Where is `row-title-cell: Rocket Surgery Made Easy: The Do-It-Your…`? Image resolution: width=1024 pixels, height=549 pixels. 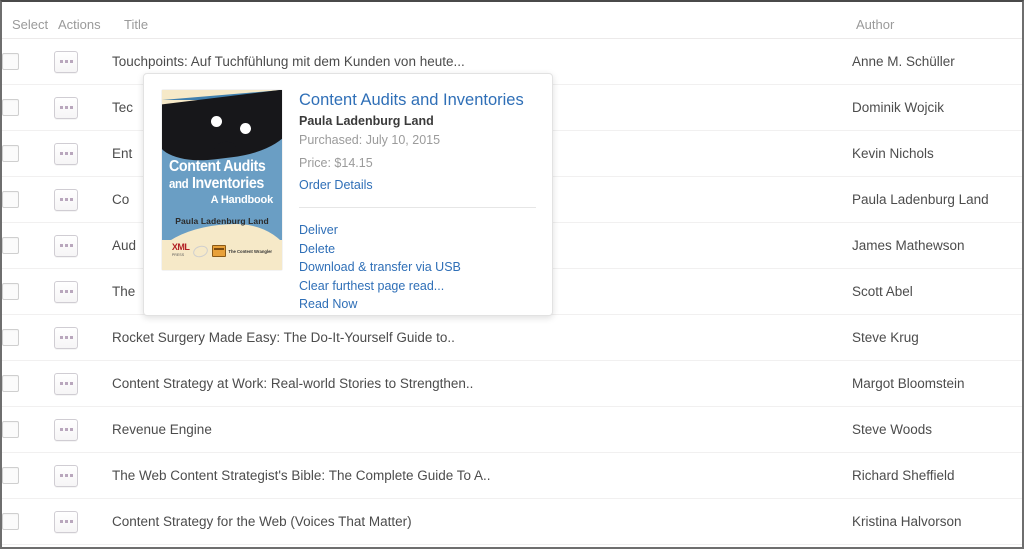 row-title-cell: Rocket Surgery Made Easy: The Do-It-Your… is located at coordinates (482, 337).